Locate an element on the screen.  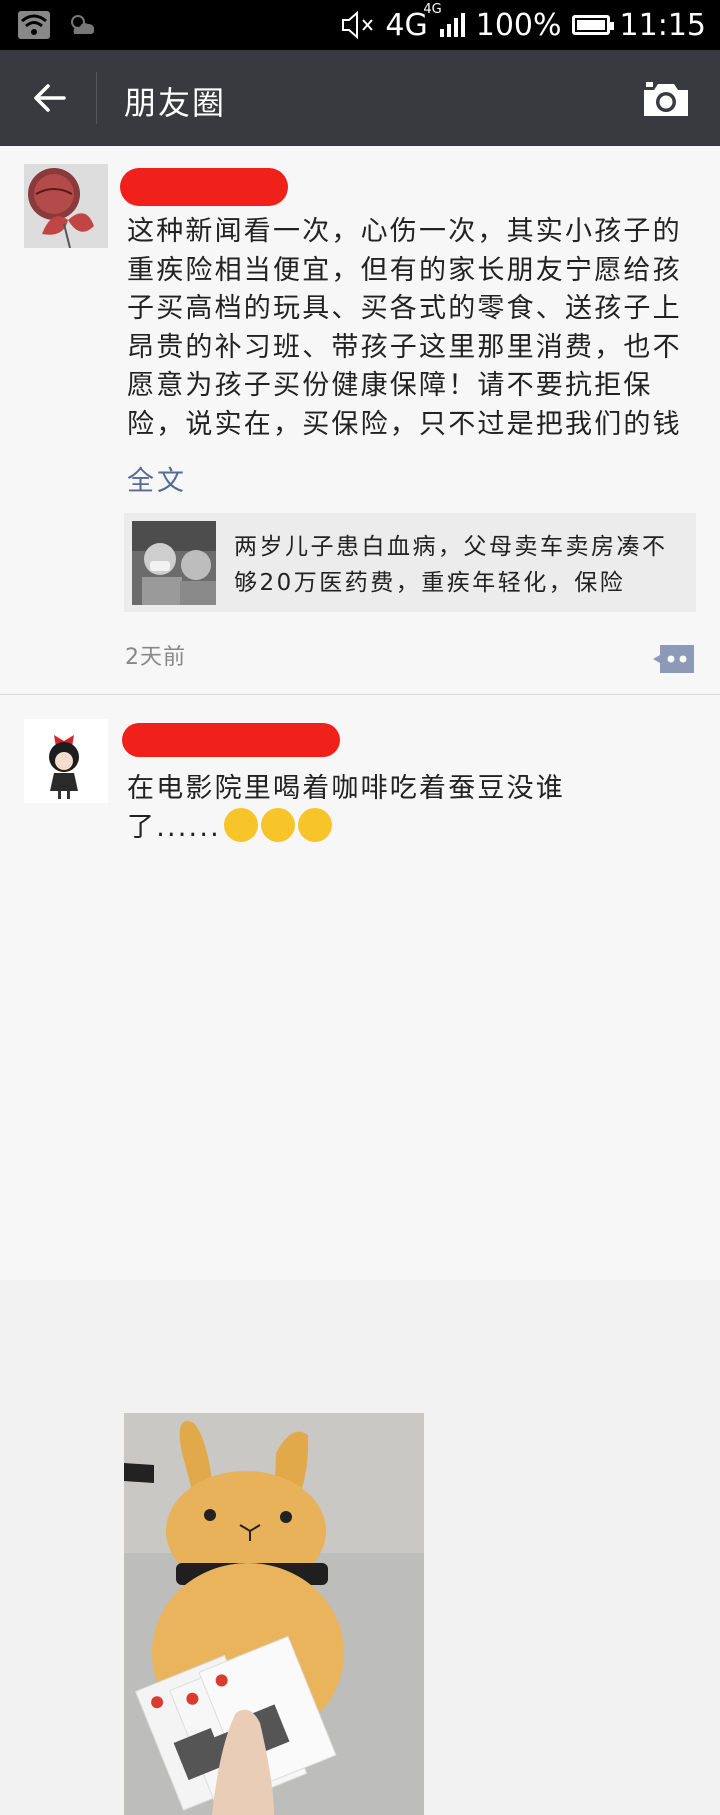
battery-icon is located at coordinates (592, 25).